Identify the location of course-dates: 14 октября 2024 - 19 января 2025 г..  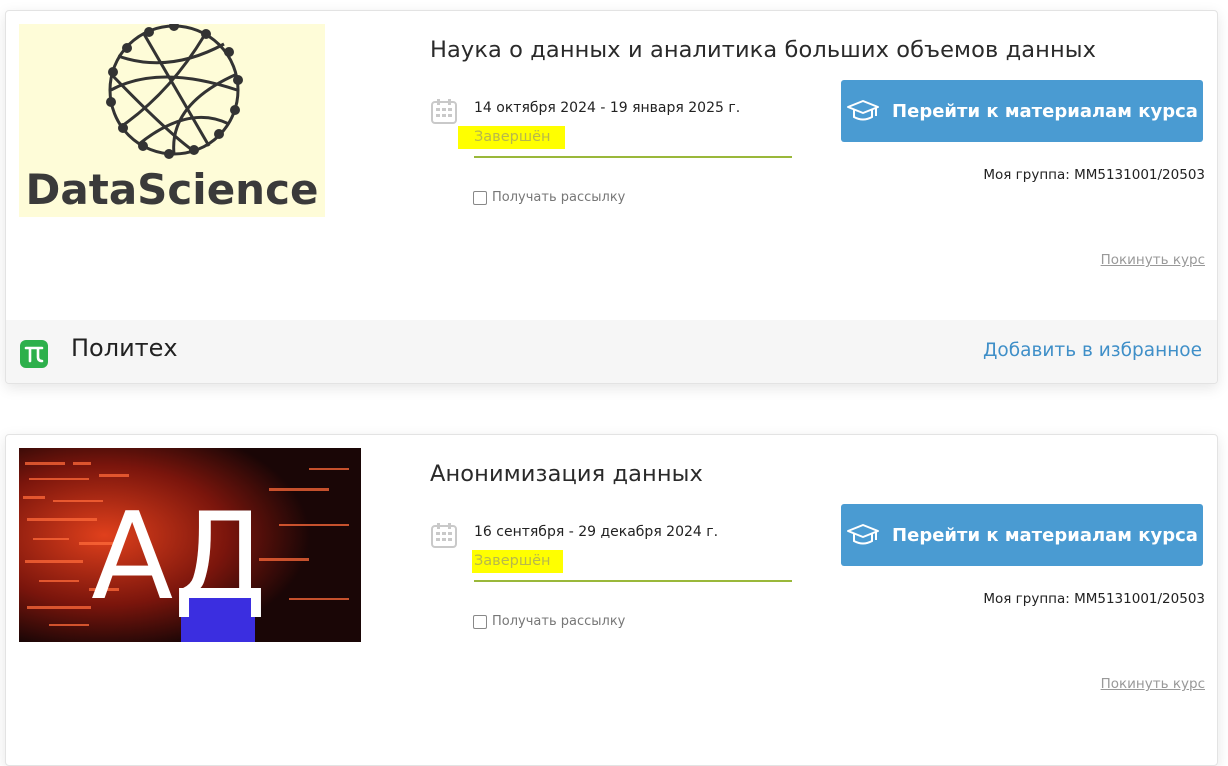
(607, 108).